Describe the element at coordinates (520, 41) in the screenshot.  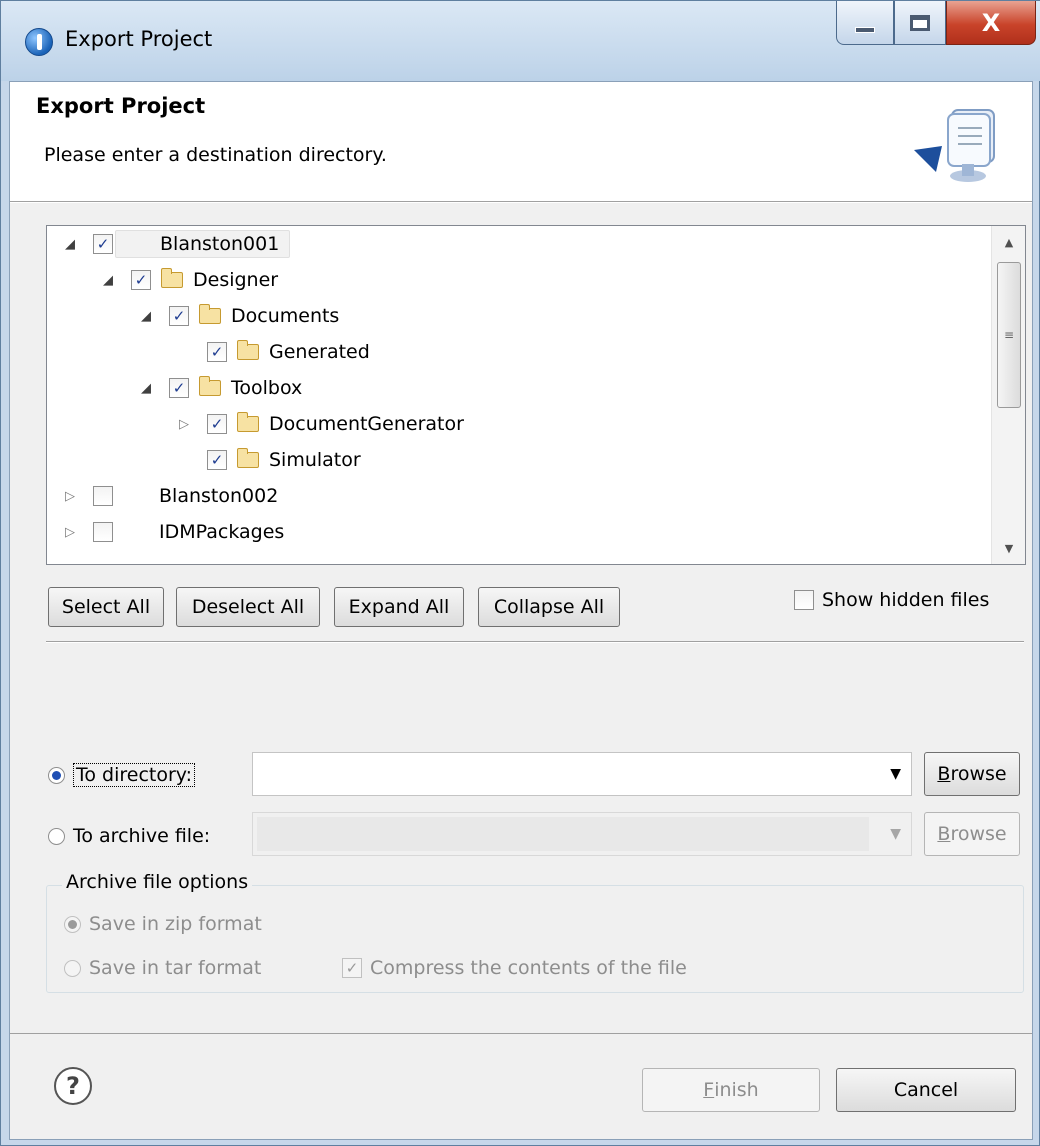
I see `title-bar: Export Project X` at that location.